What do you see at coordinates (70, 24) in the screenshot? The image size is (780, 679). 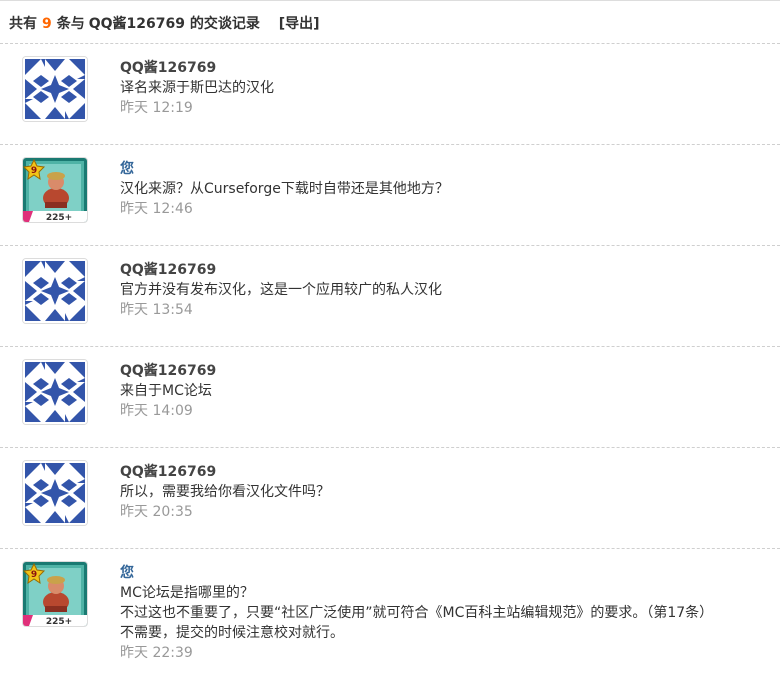 I see `header-middle: 条与` at bounding box center [70, 24].